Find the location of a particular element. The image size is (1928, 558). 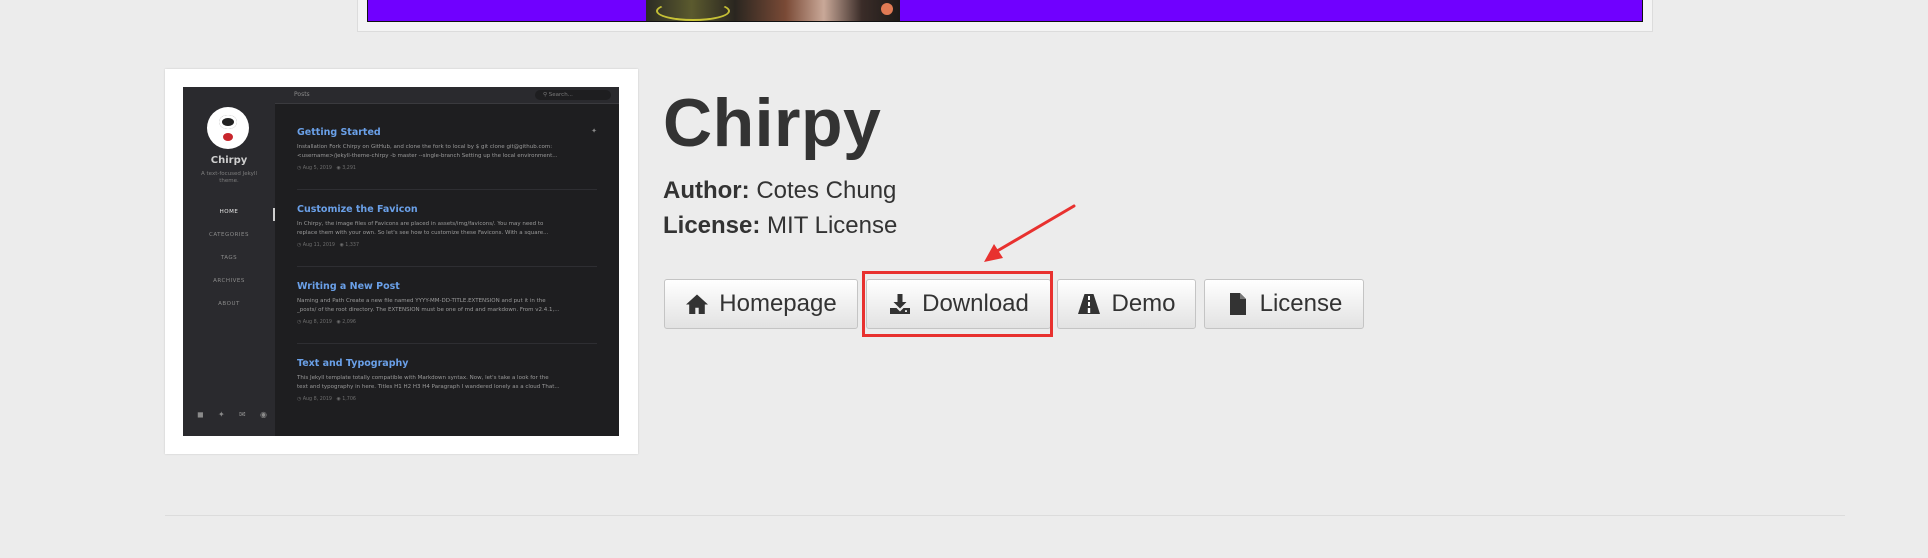

preview-nav: HOME CATEGORIES TAGS ARCHIVES ABOUT is located at coordinates (229, 266).